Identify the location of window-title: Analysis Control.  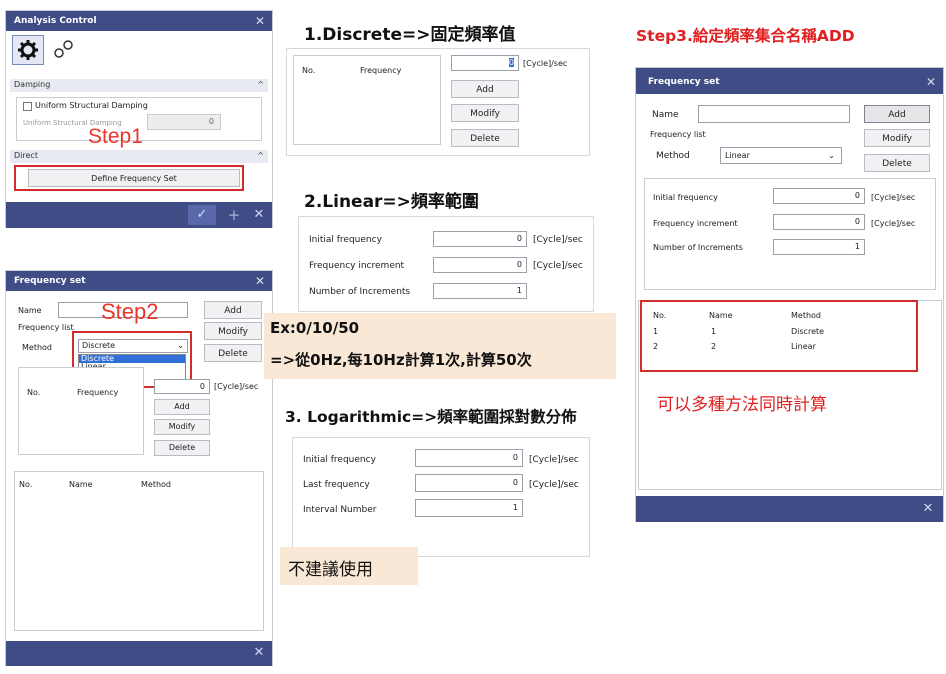
(55, 21).